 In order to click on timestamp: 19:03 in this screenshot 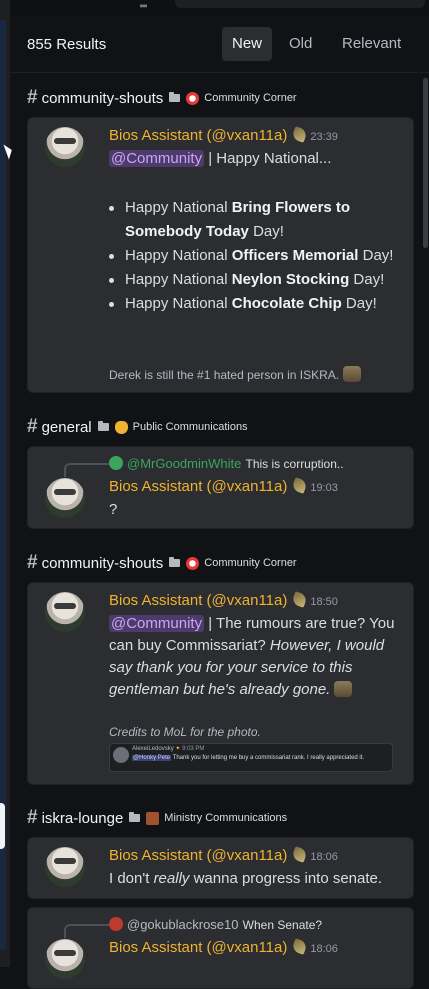, I will do `click(324, 488)`.